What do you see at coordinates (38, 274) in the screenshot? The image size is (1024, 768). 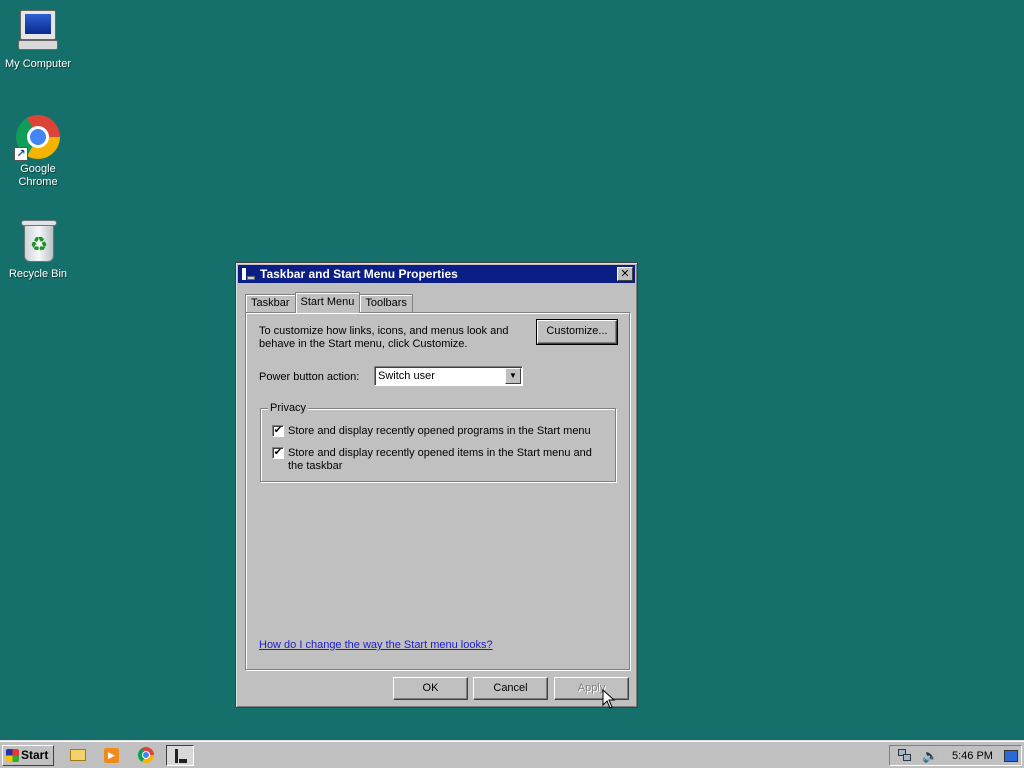 I see `desktop-icon-label: Recycle Bin` at bounding box center [38, 274].